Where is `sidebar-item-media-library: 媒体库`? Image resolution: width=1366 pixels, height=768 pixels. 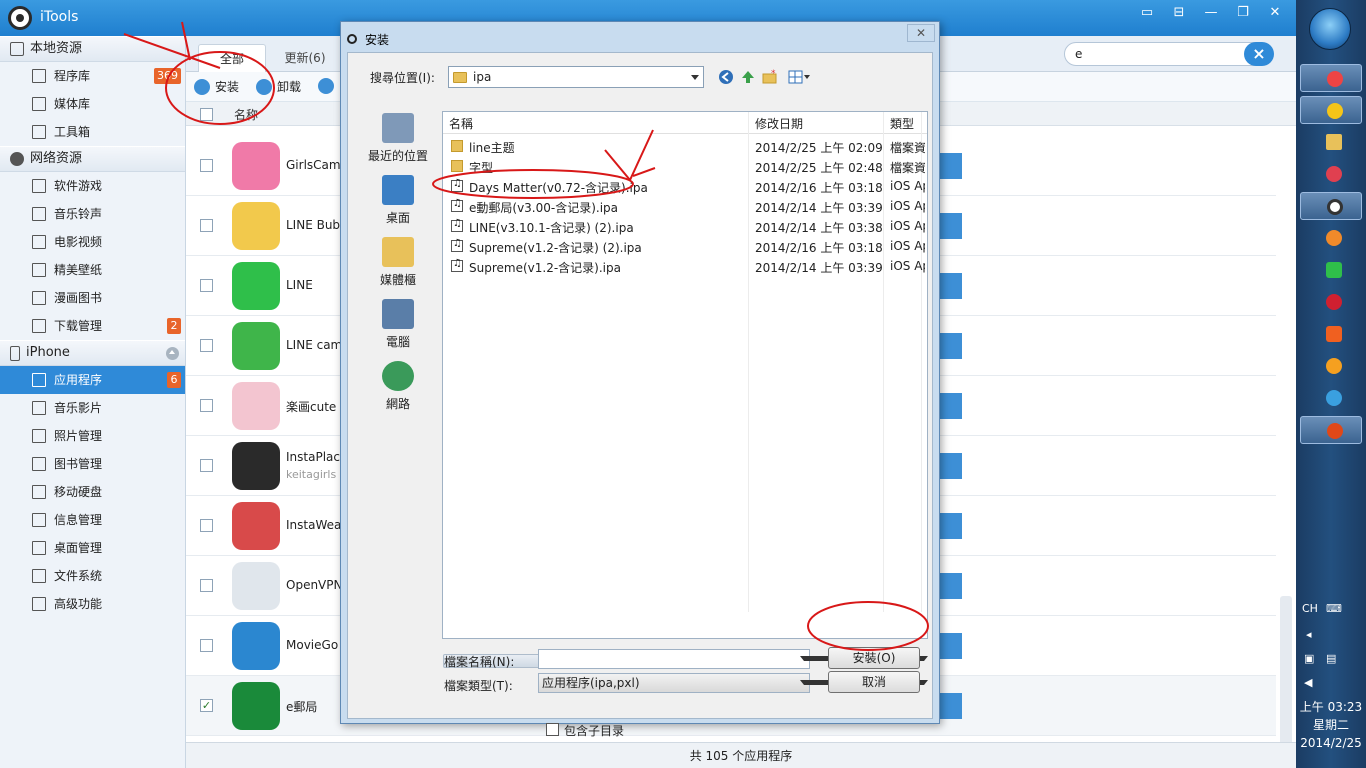
sidebar-item-media-library: 媒体库 is located at coordinates (92, 104).